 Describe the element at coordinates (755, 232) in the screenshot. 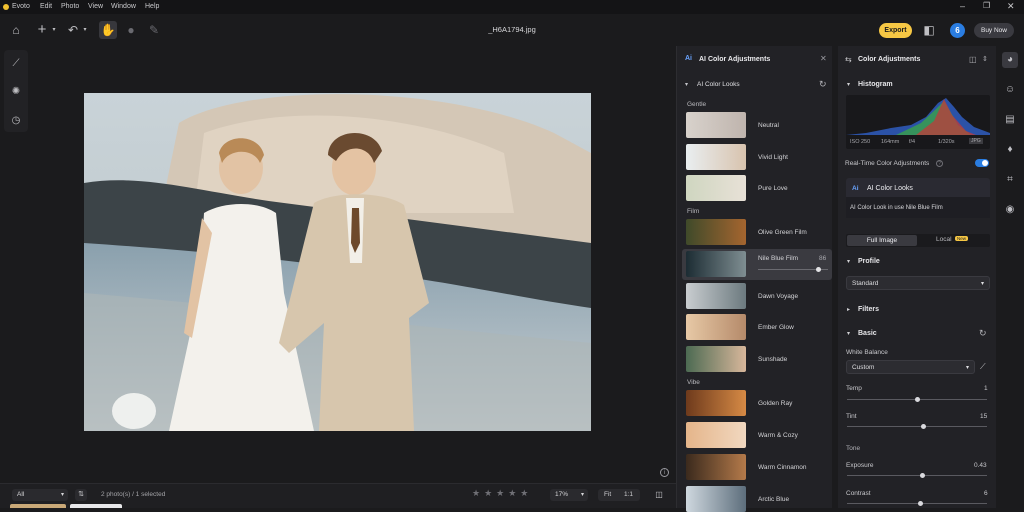

I see `look-olive-green-film: Olive Green Film` at that location.